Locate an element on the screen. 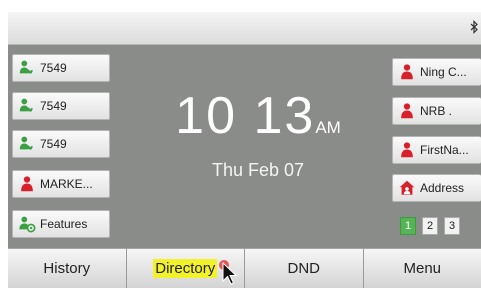 The width and height of the screenshot is (481, 288). address-book-icon is located at coordinates (407, 188).